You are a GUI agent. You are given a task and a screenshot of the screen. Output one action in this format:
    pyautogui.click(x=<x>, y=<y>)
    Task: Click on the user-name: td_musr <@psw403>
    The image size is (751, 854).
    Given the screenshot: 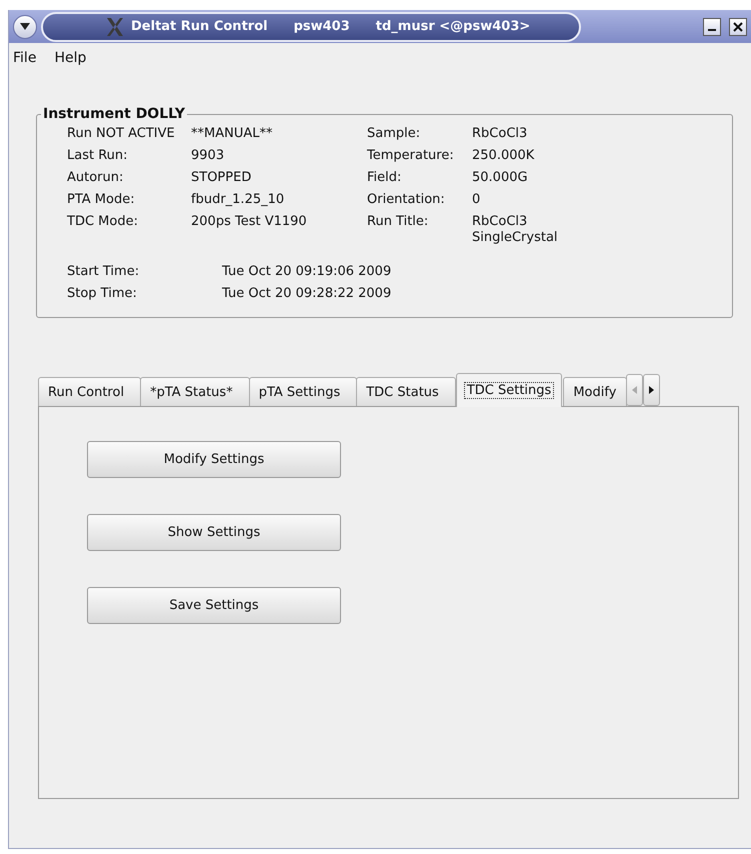 What is the action you would take?
    pyautogui.click(x=453, y=26)
    